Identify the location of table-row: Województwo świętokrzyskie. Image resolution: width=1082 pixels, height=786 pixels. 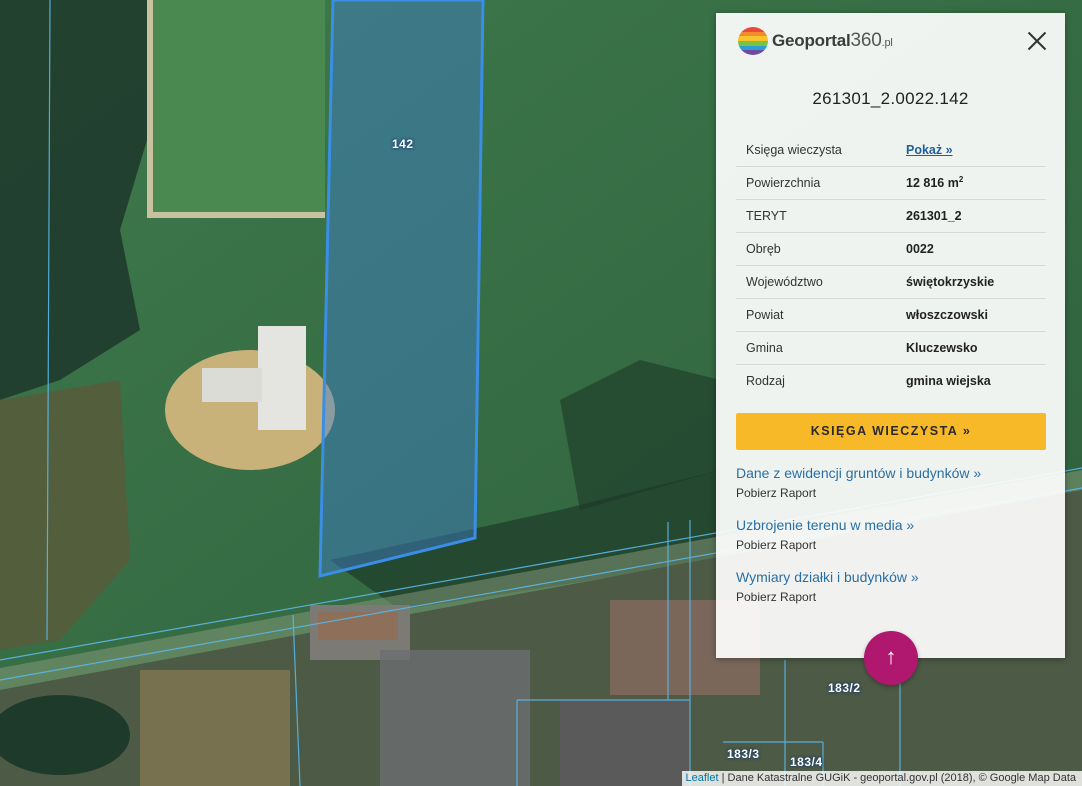
(891, 282).